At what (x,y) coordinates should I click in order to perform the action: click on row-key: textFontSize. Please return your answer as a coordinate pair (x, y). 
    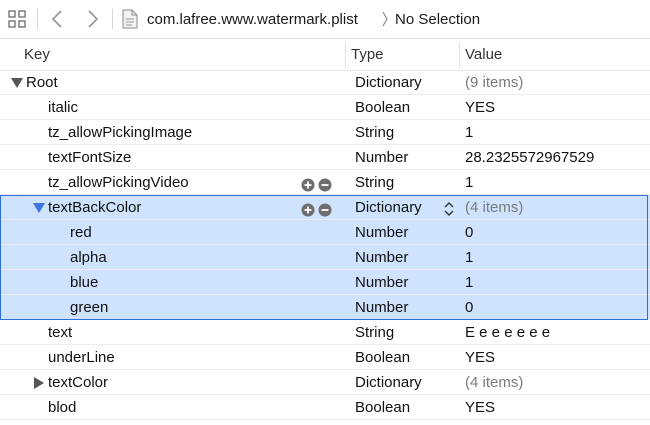
    Looking at the image, I should click on (89, 157).